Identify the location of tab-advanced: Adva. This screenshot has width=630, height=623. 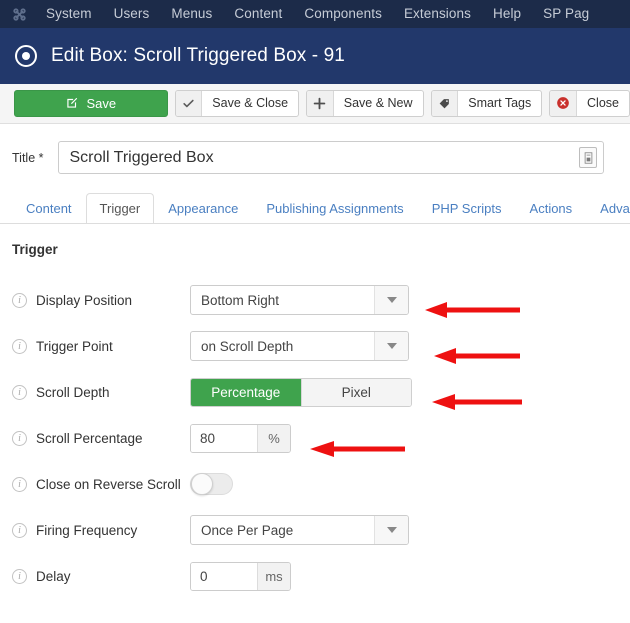
(608, 208).